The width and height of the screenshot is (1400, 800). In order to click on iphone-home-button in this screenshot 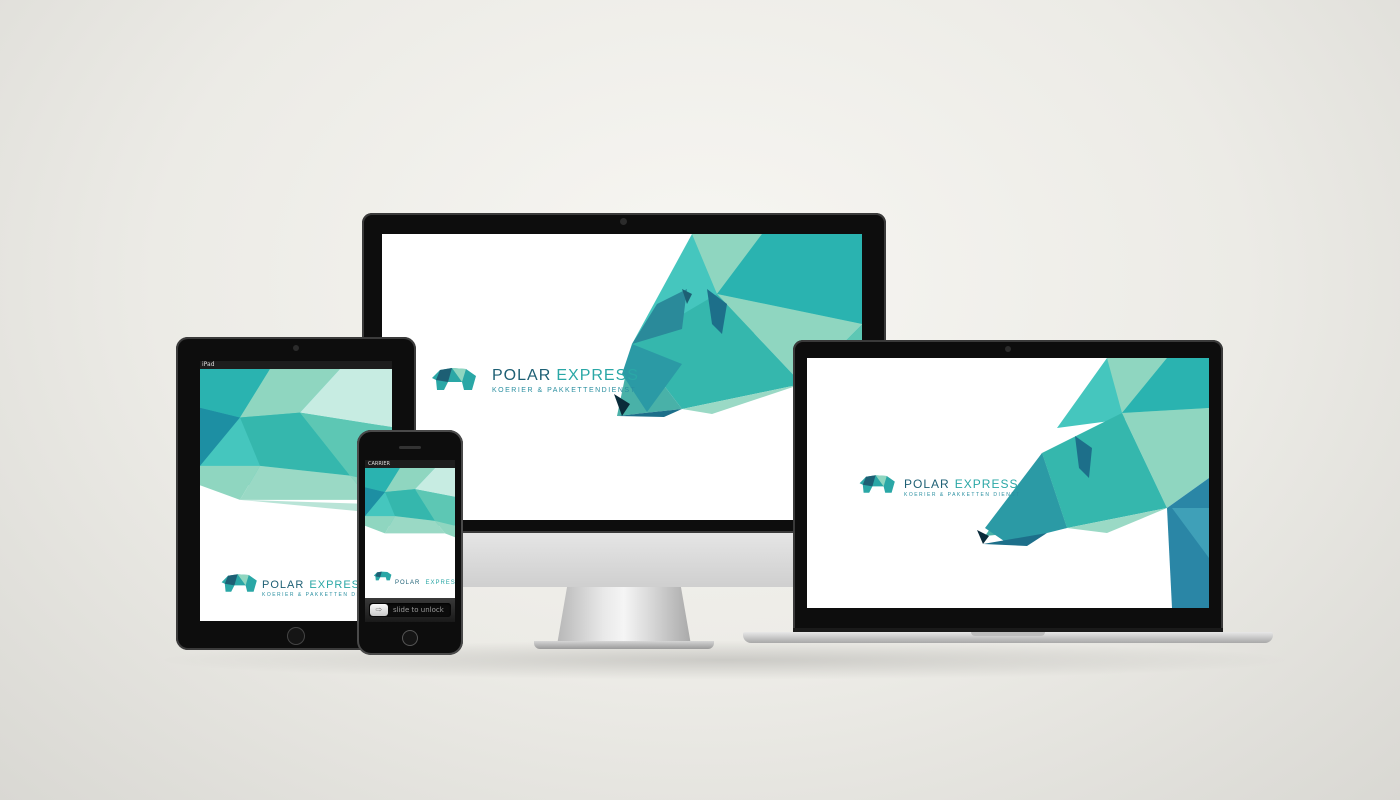, I will do `click(410, 638)`.